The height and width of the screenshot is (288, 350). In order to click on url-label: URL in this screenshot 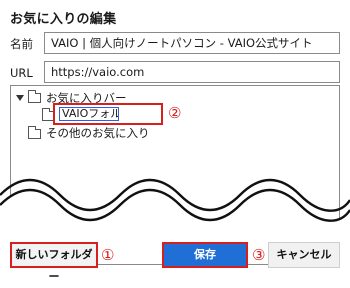, I will do `click(21, 73)`.